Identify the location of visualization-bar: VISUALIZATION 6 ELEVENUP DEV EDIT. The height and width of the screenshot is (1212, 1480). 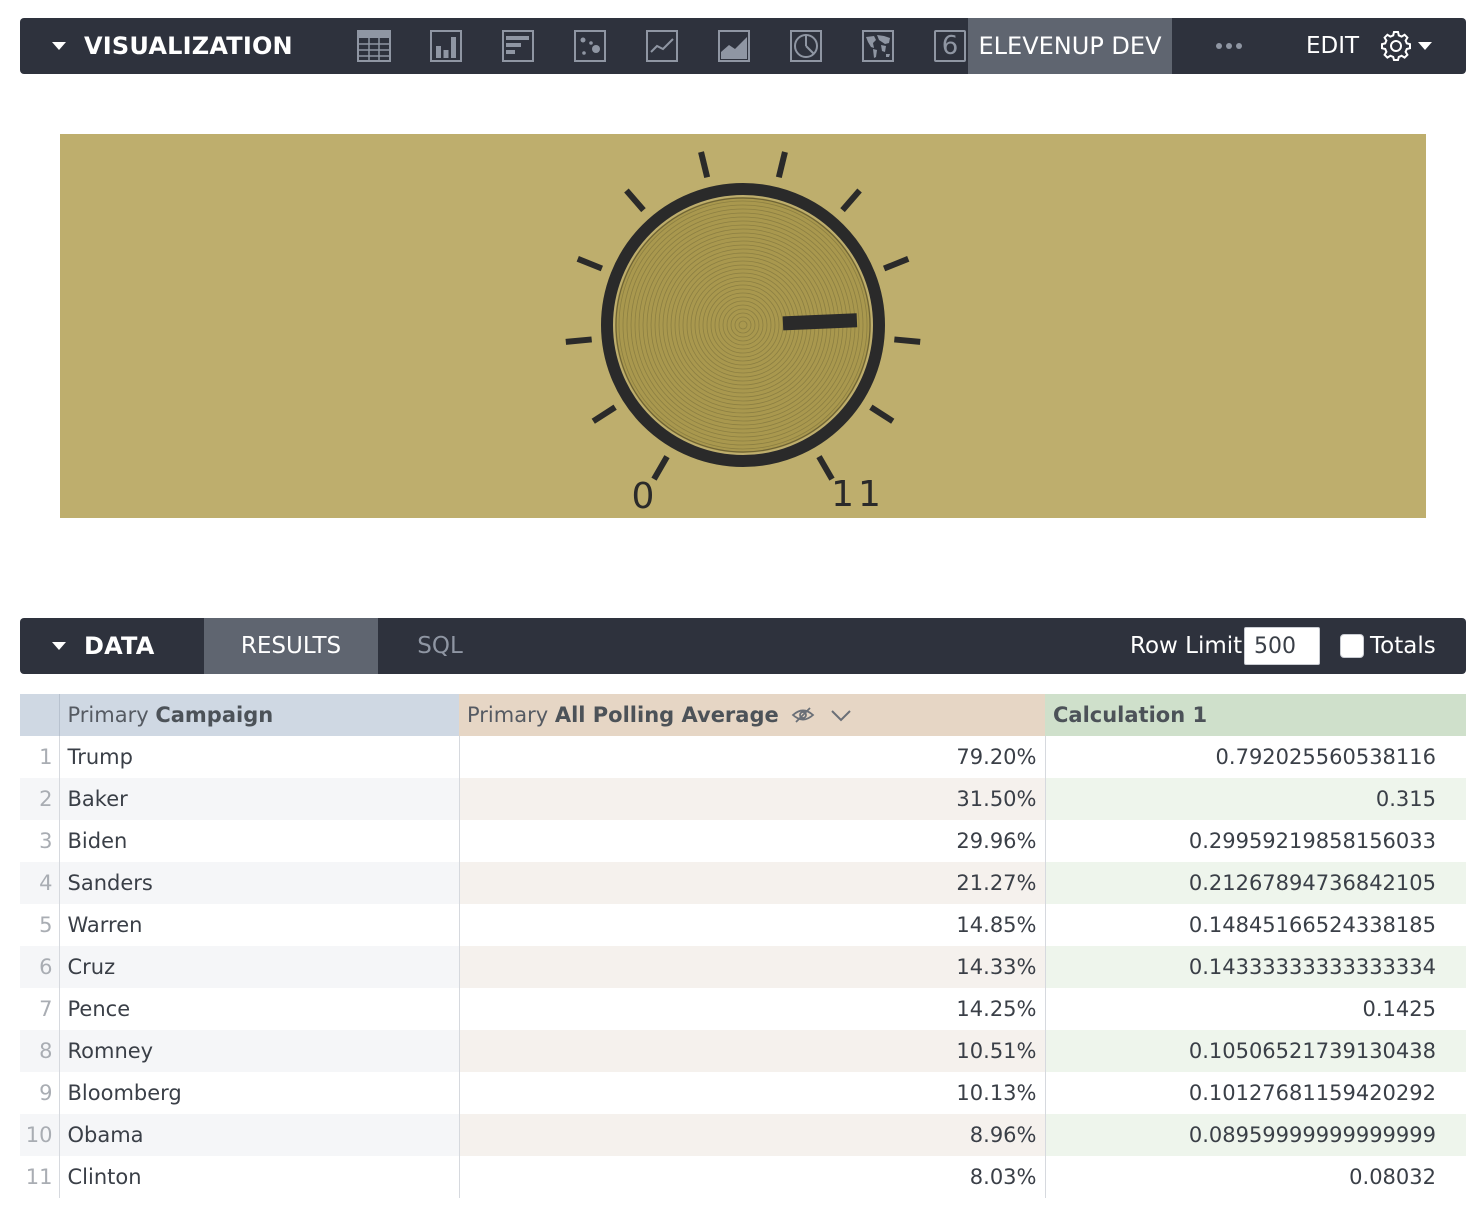
(743, 46).